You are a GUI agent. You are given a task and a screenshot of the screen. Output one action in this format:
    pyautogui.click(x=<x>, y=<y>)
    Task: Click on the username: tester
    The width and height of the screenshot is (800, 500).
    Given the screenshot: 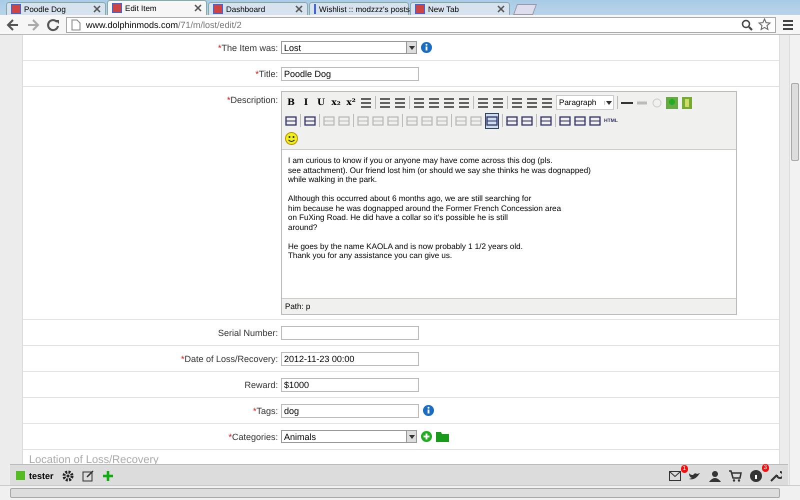 What is the action you would take?
    pyautogui.click(x=41, y=475)
    